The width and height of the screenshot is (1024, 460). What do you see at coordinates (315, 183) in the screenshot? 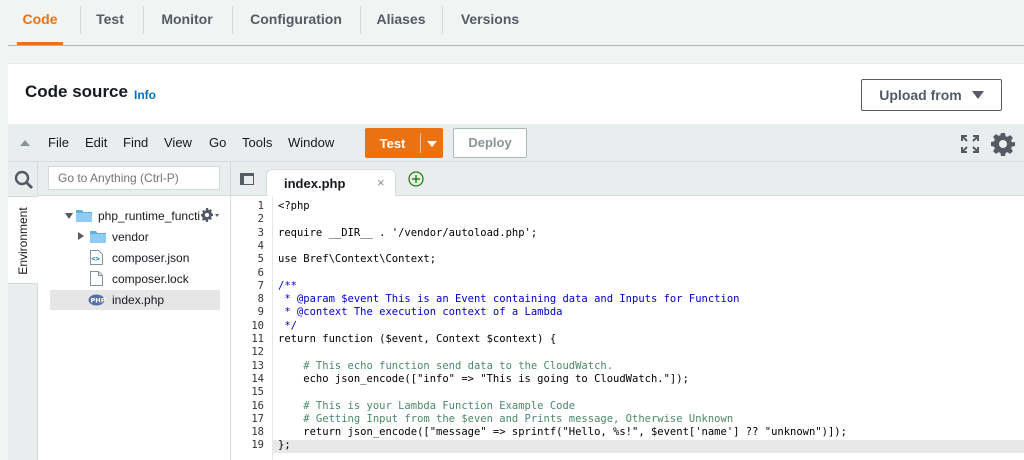
I see `editor-tab-label: index.php` at bounding box center [315, 183].